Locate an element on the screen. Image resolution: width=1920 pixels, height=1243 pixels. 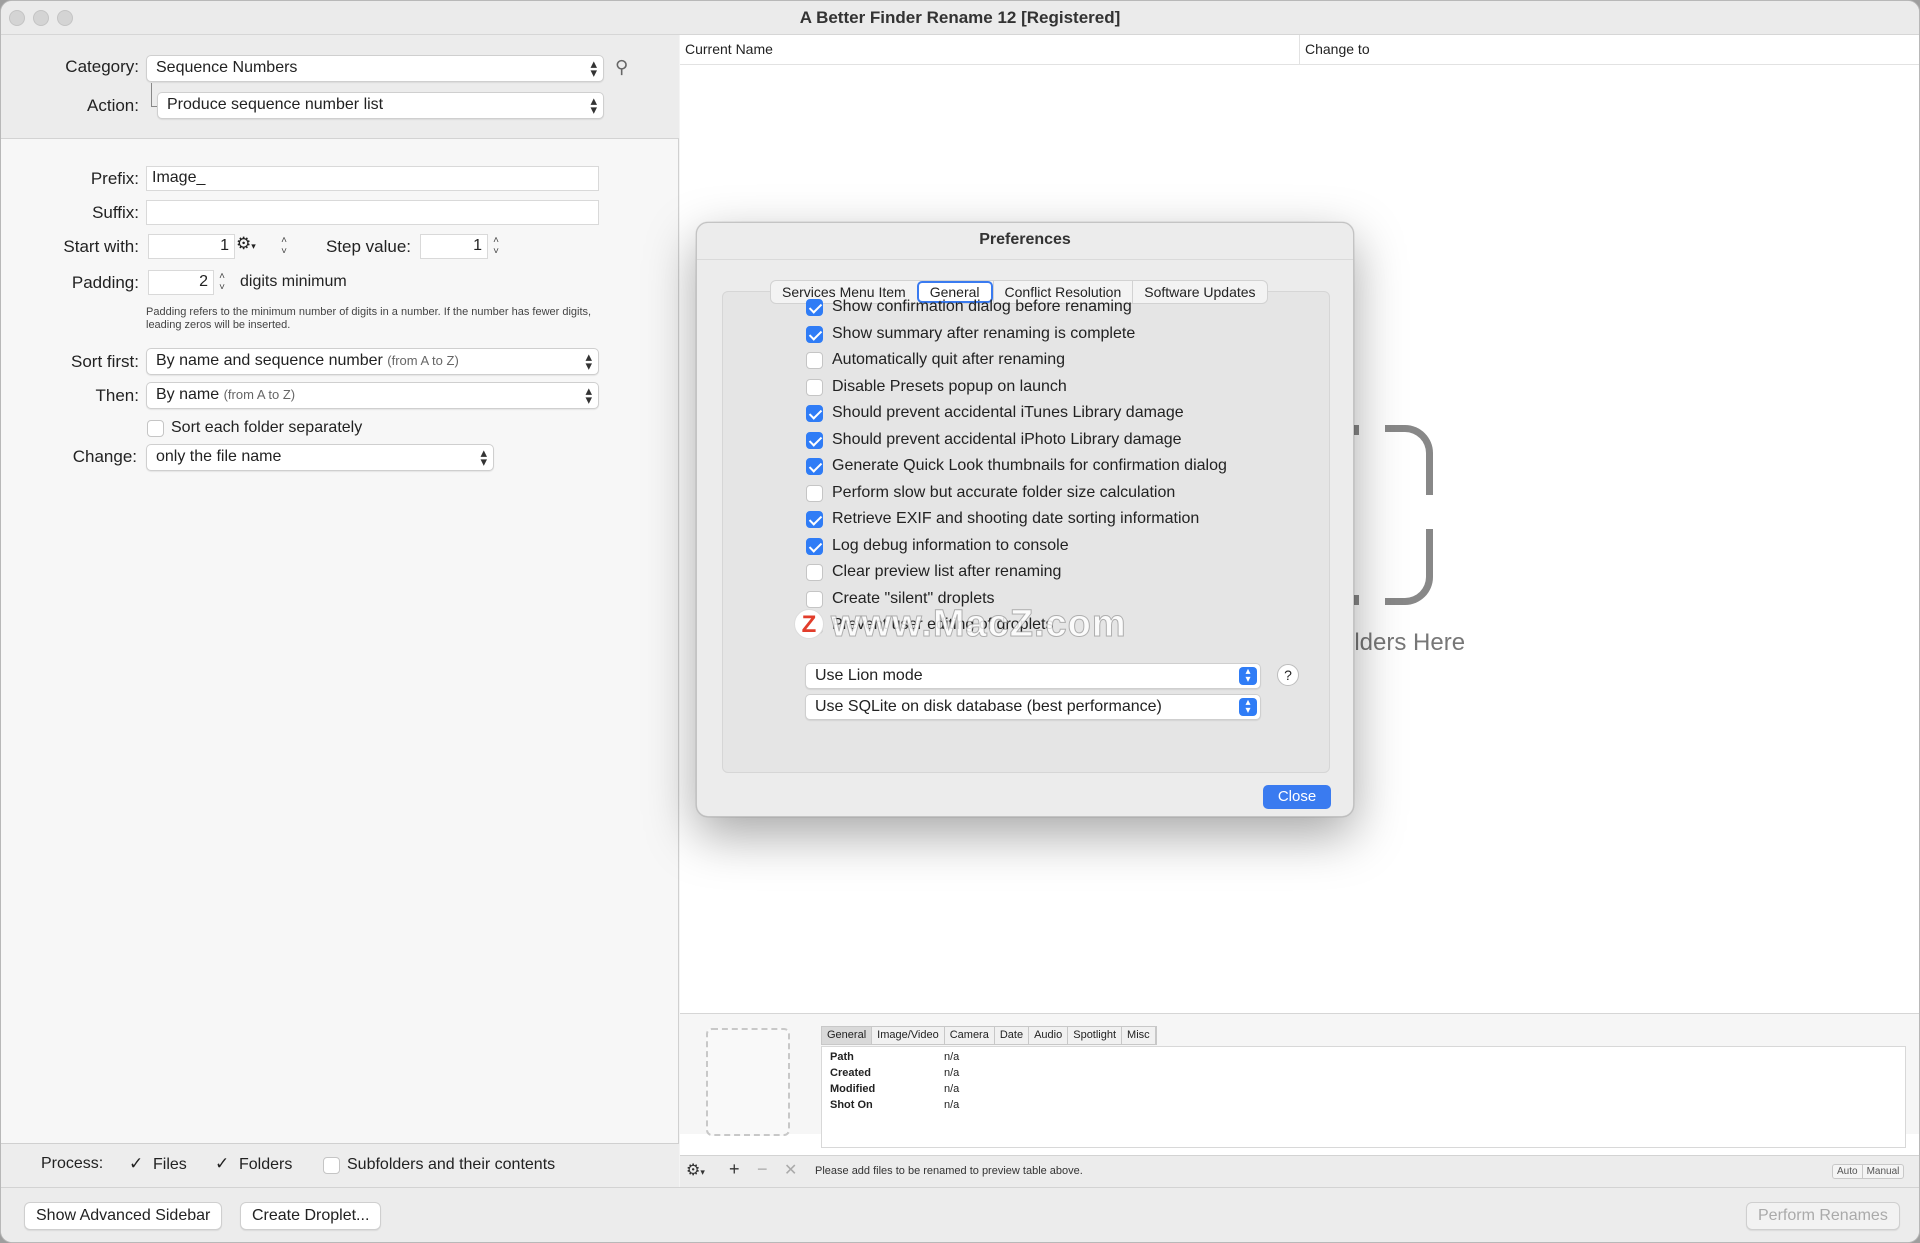
dialog-close-button: Close is located at coordinates (1297, 797).